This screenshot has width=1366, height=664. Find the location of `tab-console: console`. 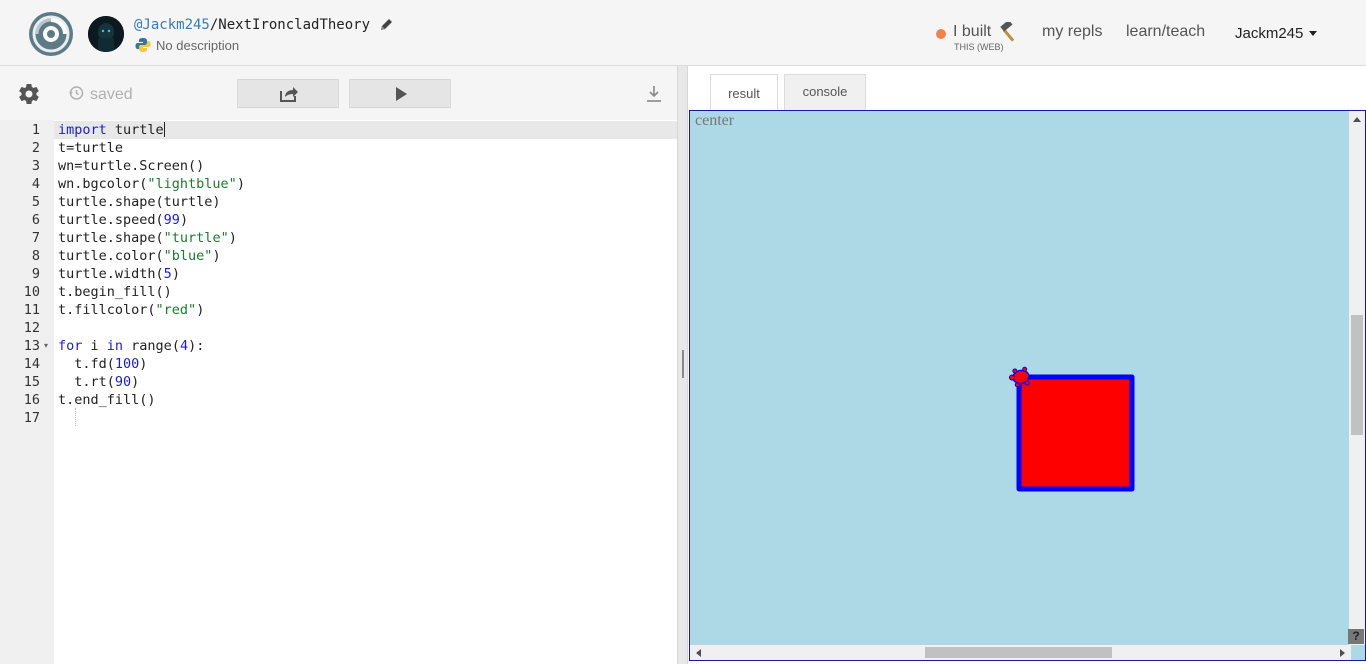

tab-console: console is located at coordinates (825, 92).